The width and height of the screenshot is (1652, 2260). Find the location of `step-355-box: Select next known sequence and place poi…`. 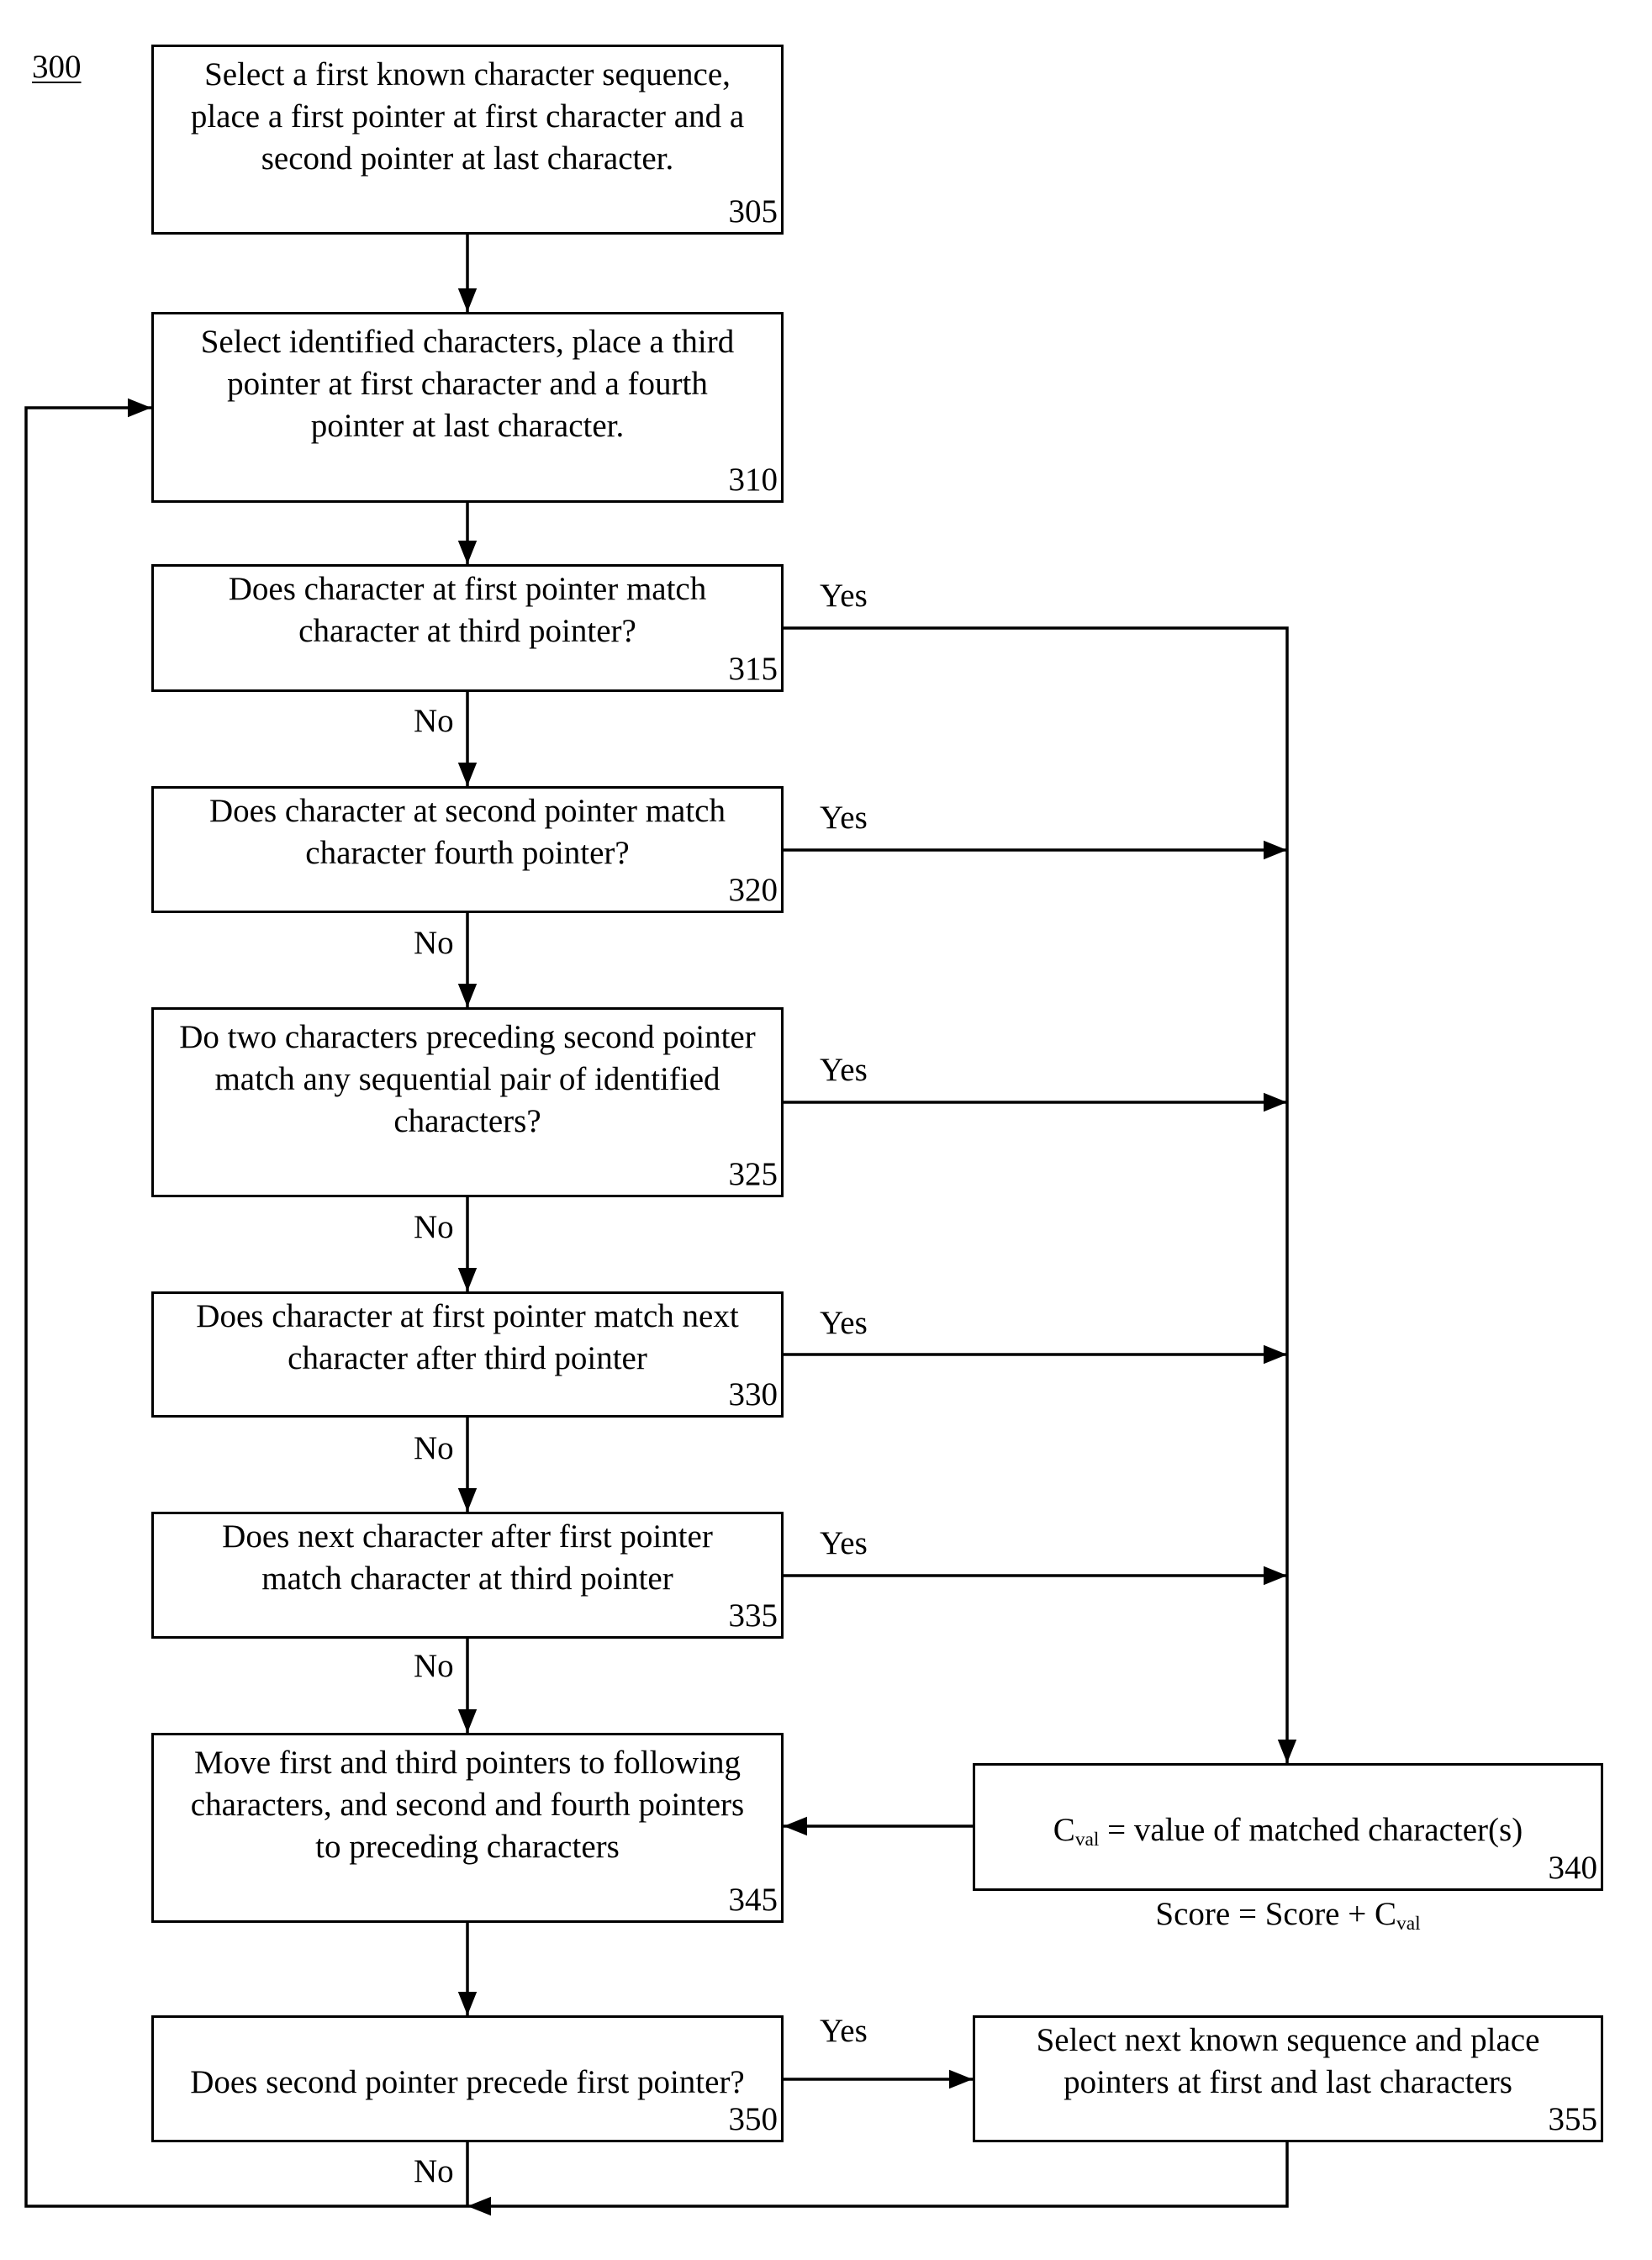

step-355-box: Select next known sequence and place poi… is located at coordinates (1288, 2078).